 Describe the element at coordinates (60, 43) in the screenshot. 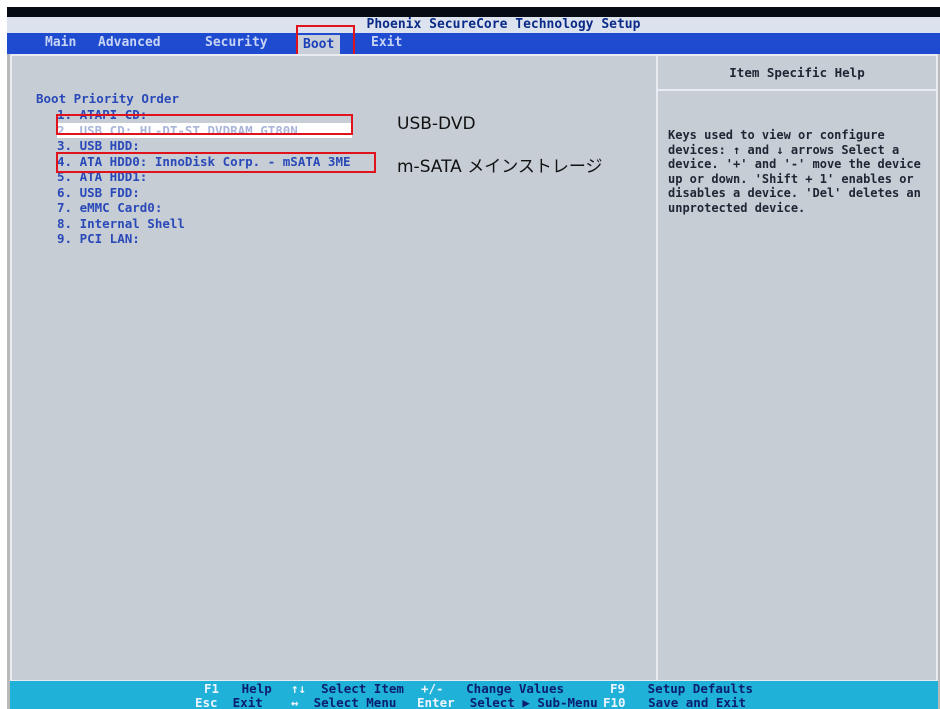

I see `menu-main: Main` at that location.